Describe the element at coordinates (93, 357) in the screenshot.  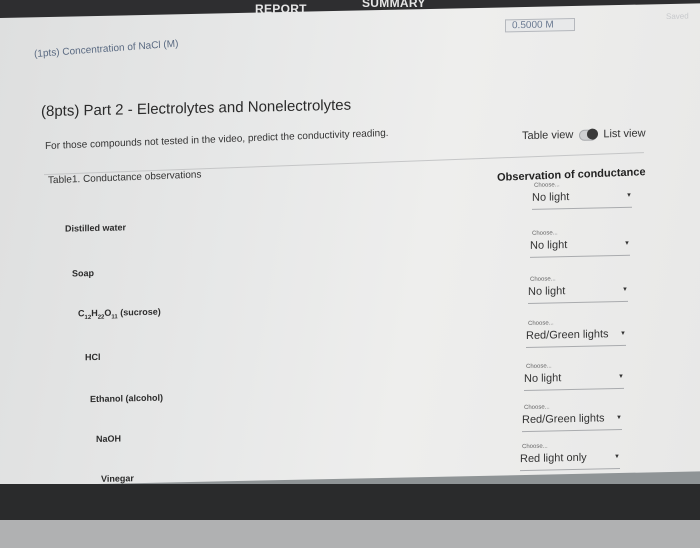
I see `row-label-hcl: HCl` at that location.